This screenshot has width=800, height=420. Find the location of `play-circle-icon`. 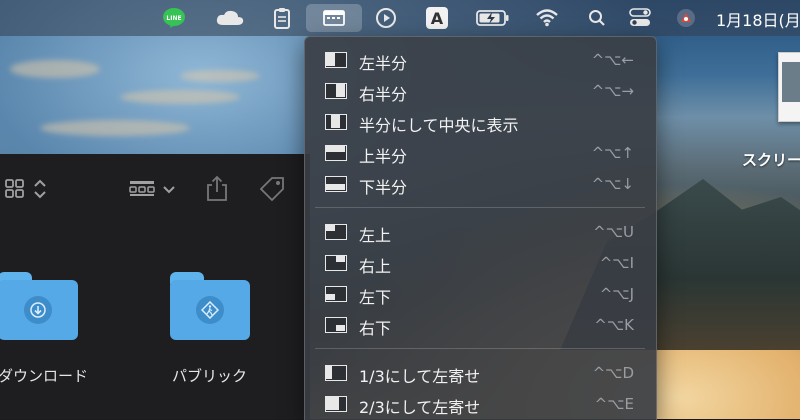

play-circle-icon is located at coordinates (386, 18).